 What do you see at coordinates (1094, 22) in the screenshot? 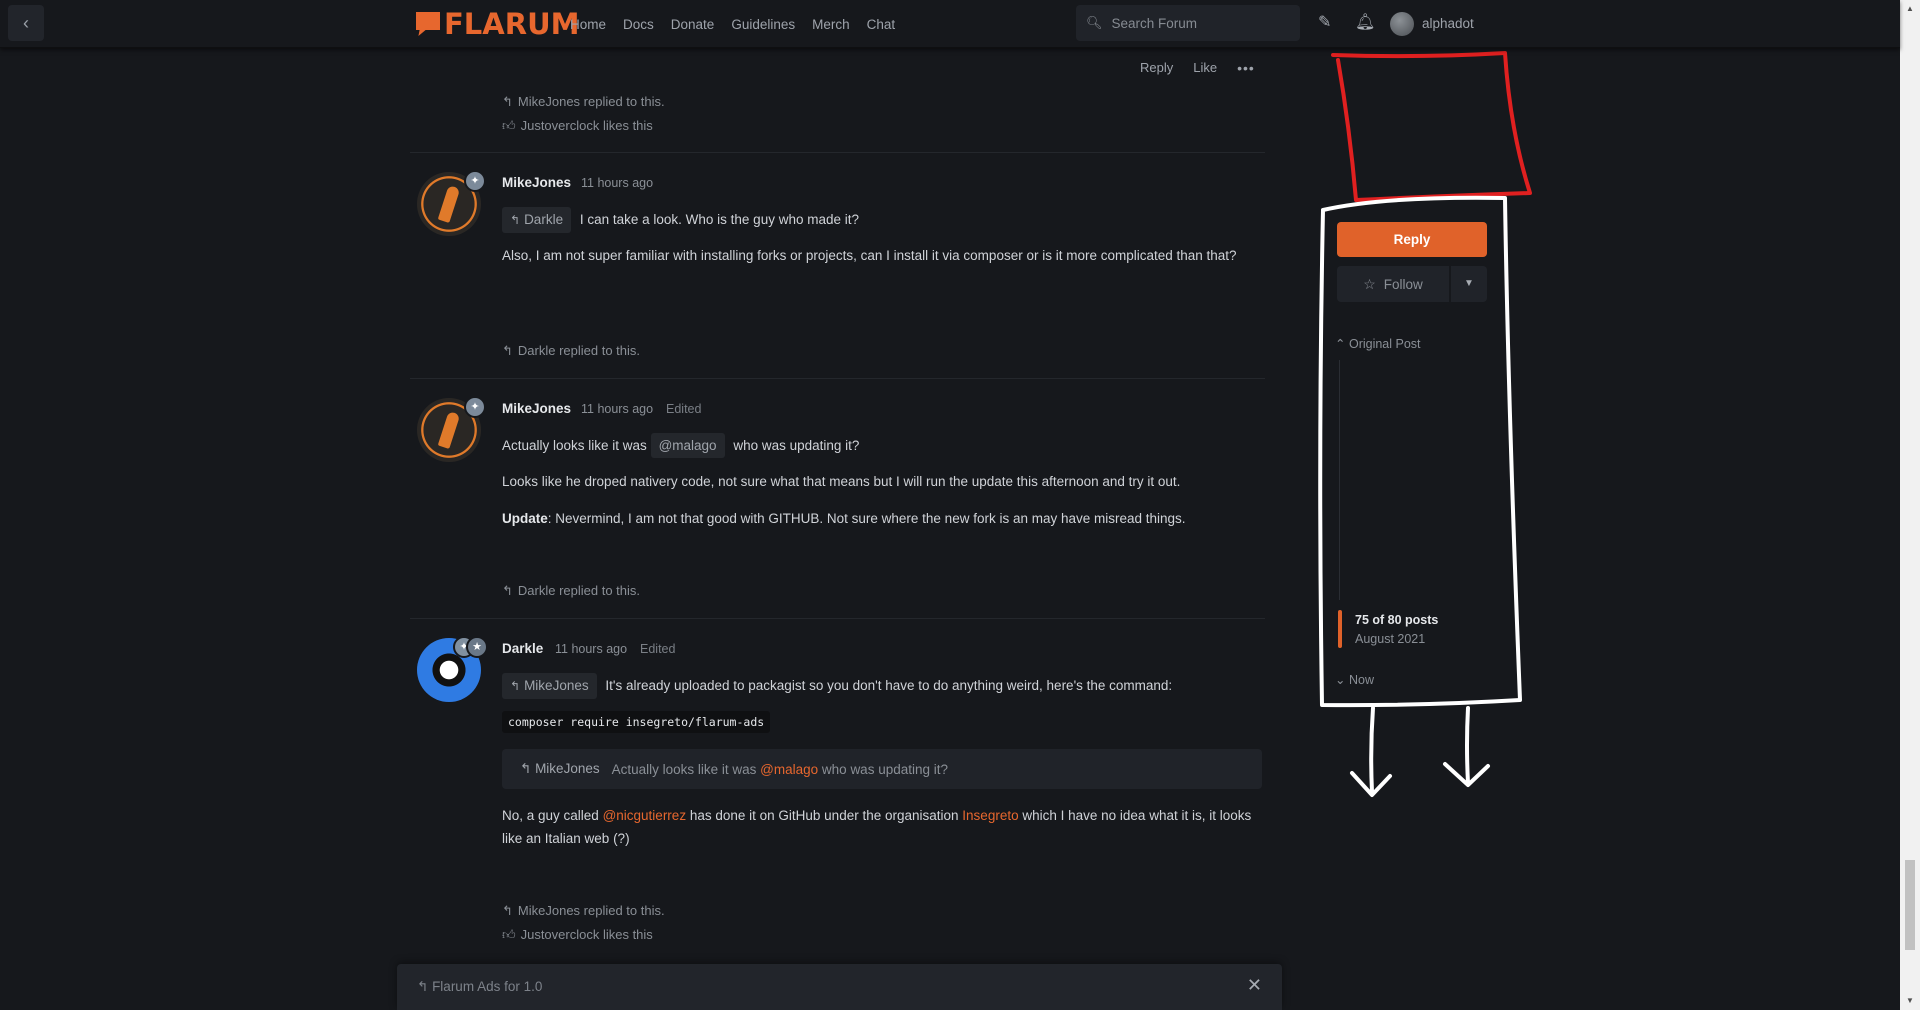
I see `search-icon: 🔍︎` at bounding box center [1094, 22].